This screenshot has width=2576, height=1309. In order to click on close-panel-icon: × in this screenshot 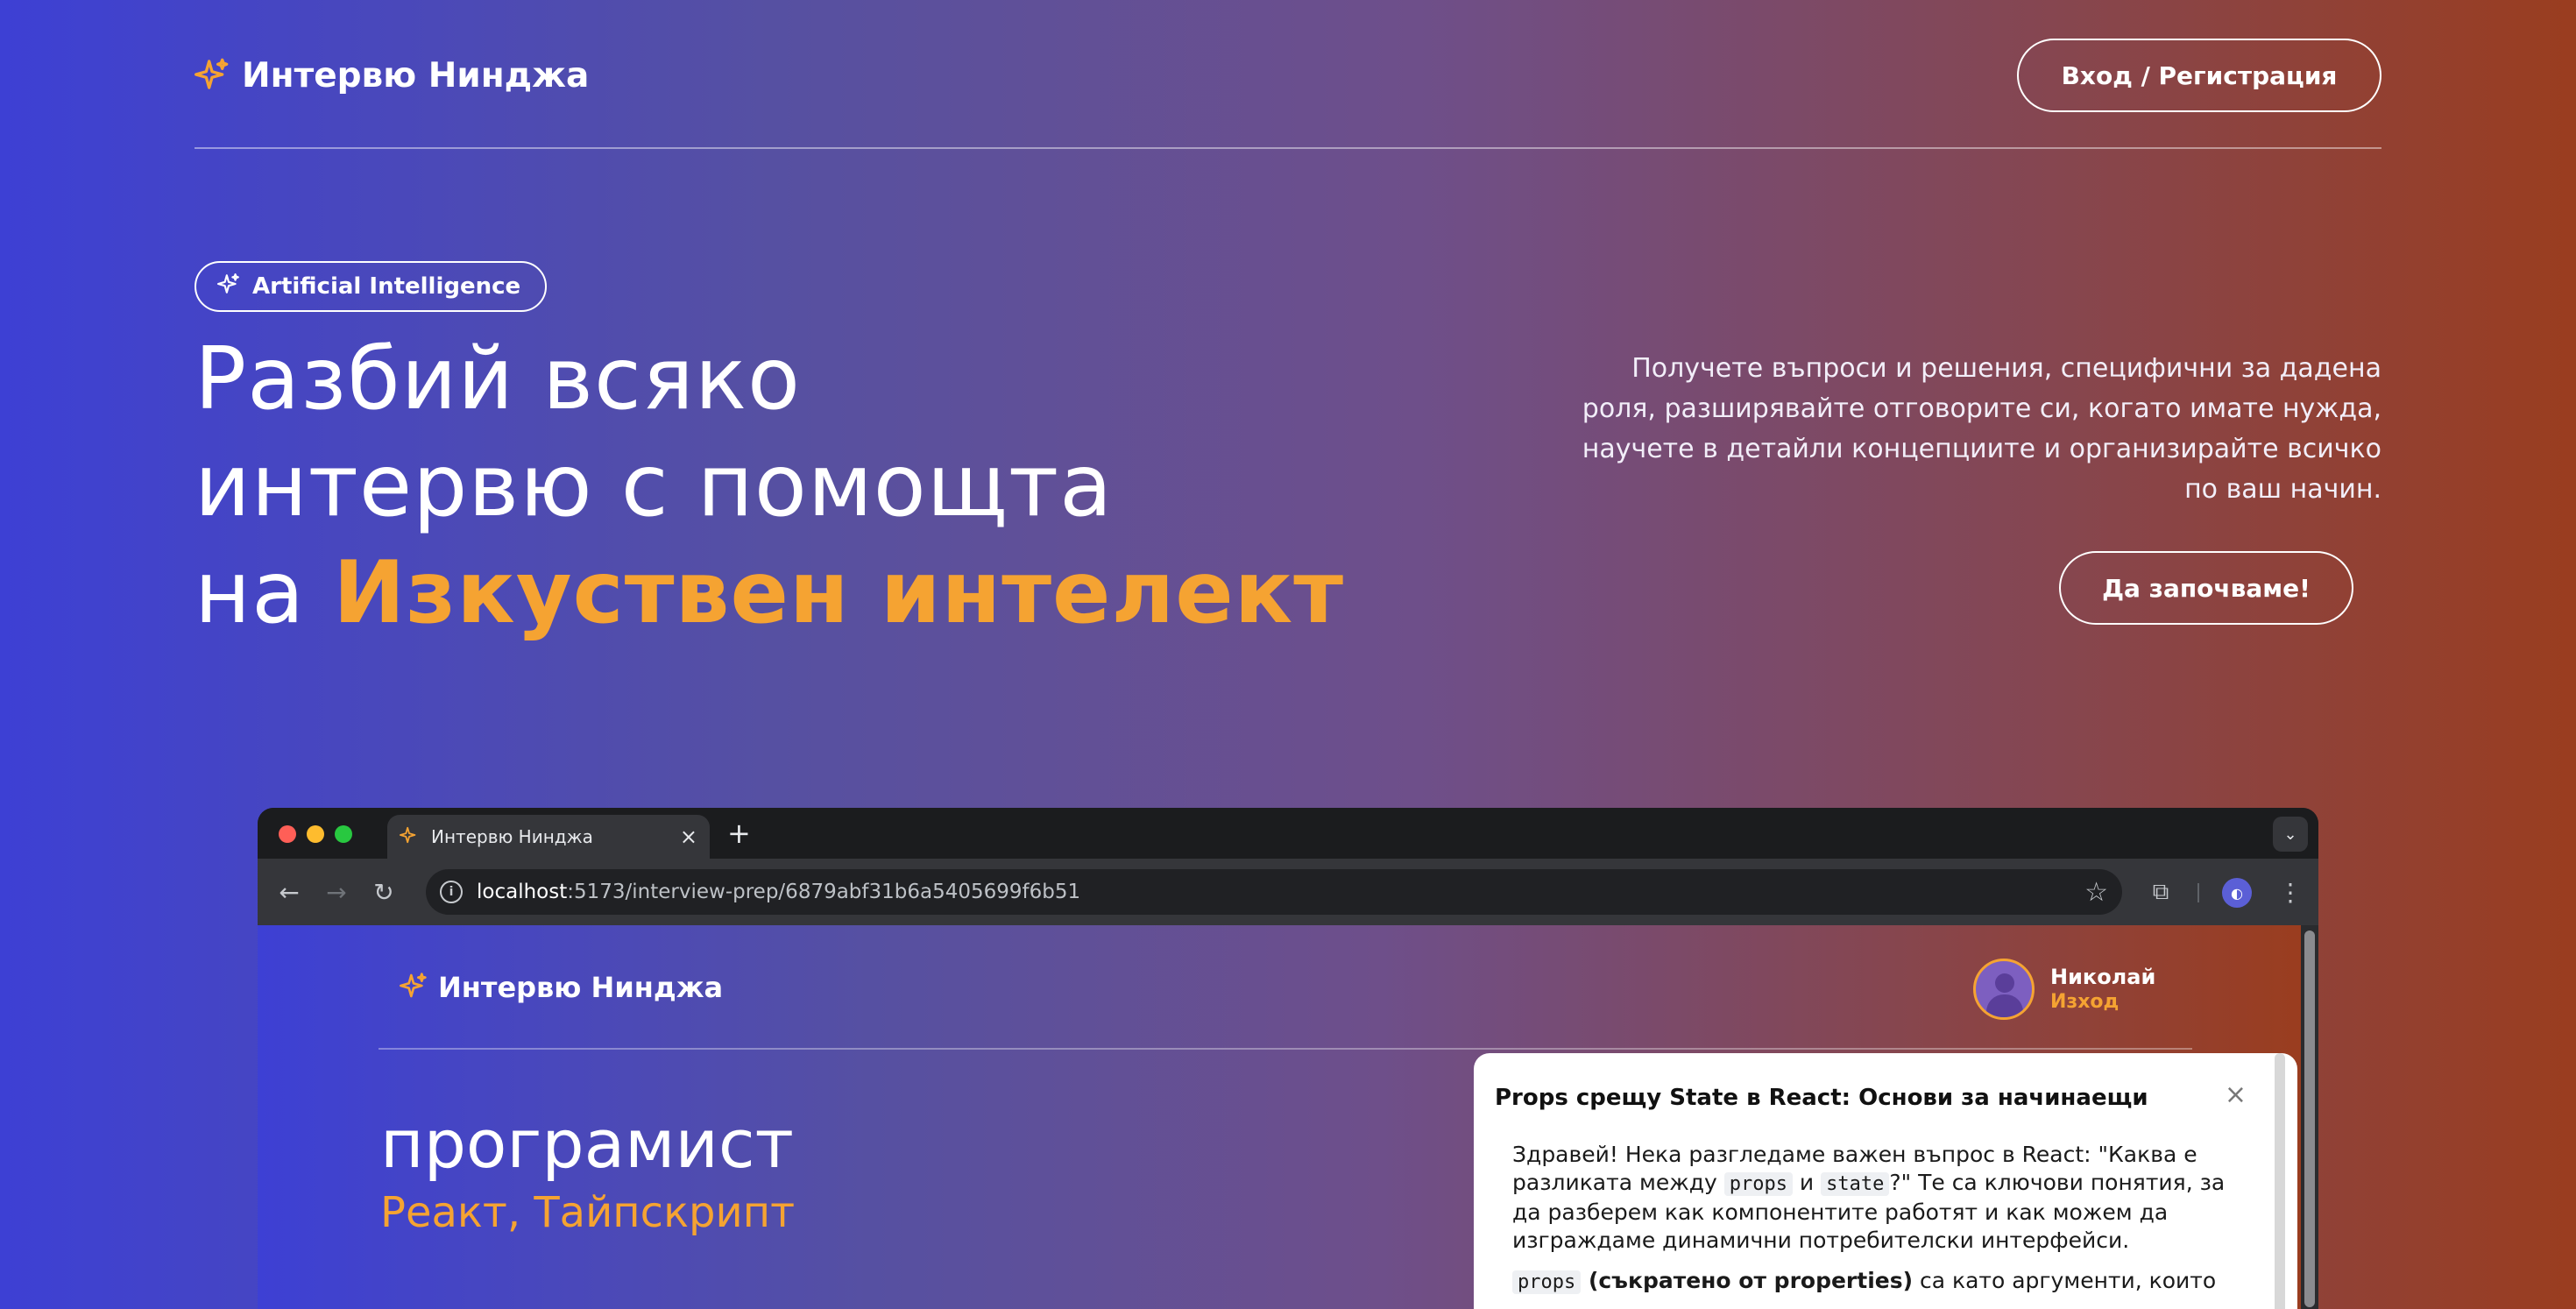, I will do `click(2236, 1094)`.